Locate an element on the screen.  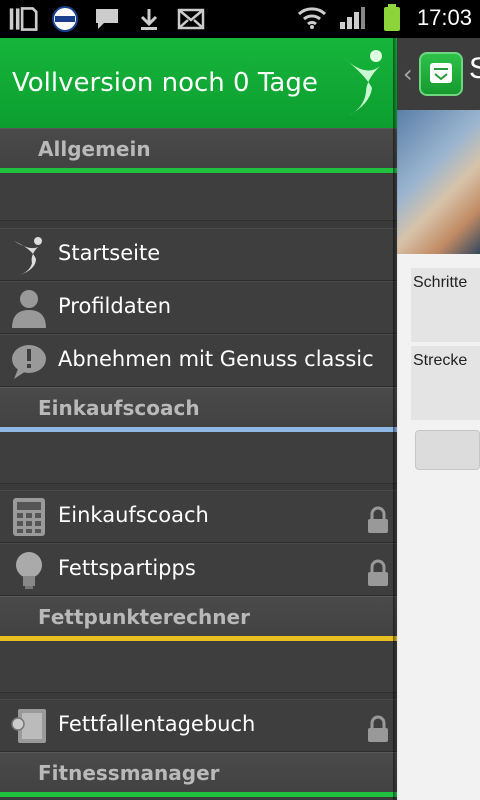
background-app-actionbar: ‹ S is located at coordinates (438, 74).